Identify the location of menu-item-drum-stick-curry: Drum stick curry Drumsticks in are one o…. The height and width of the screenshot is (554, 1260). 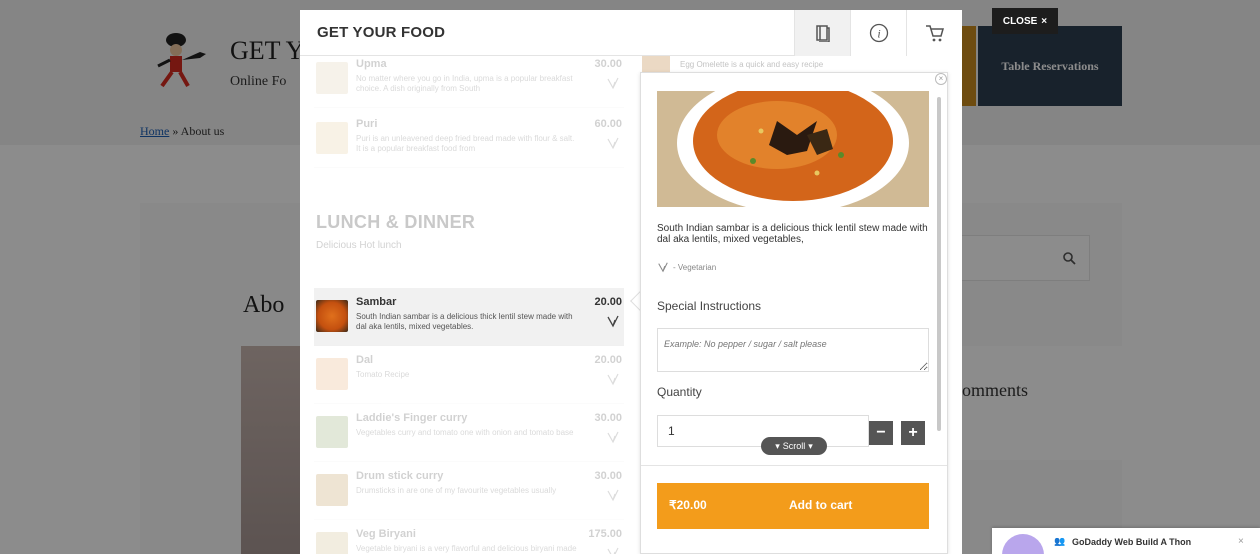
(469, 491).